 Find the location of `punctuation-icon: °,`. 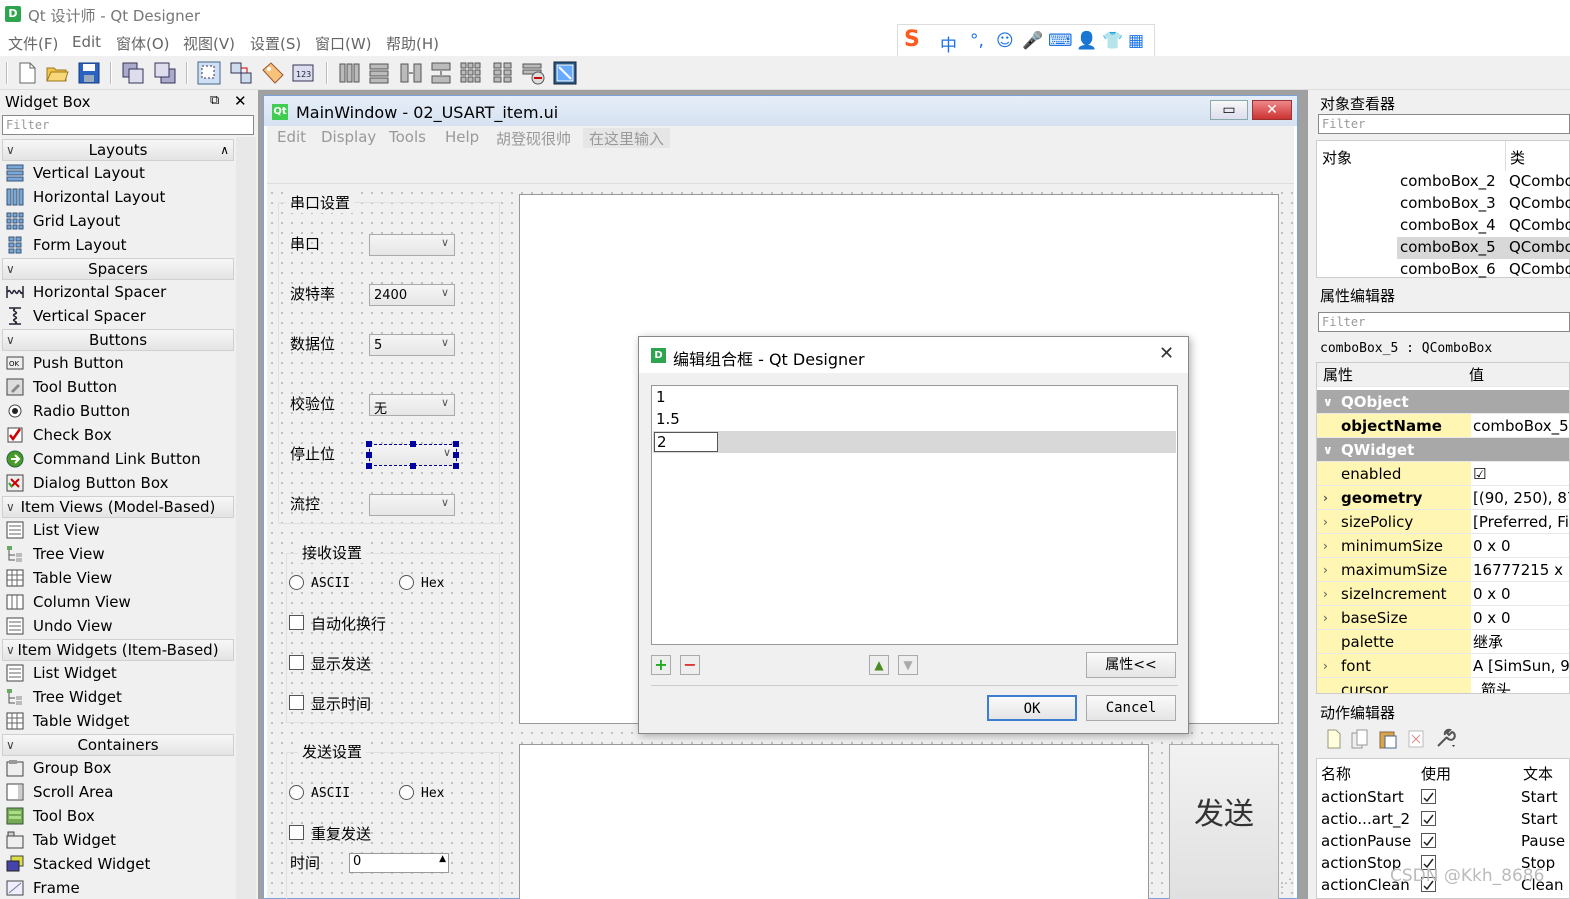

punctuation-icon: °, is located at coordinates (977, 41).